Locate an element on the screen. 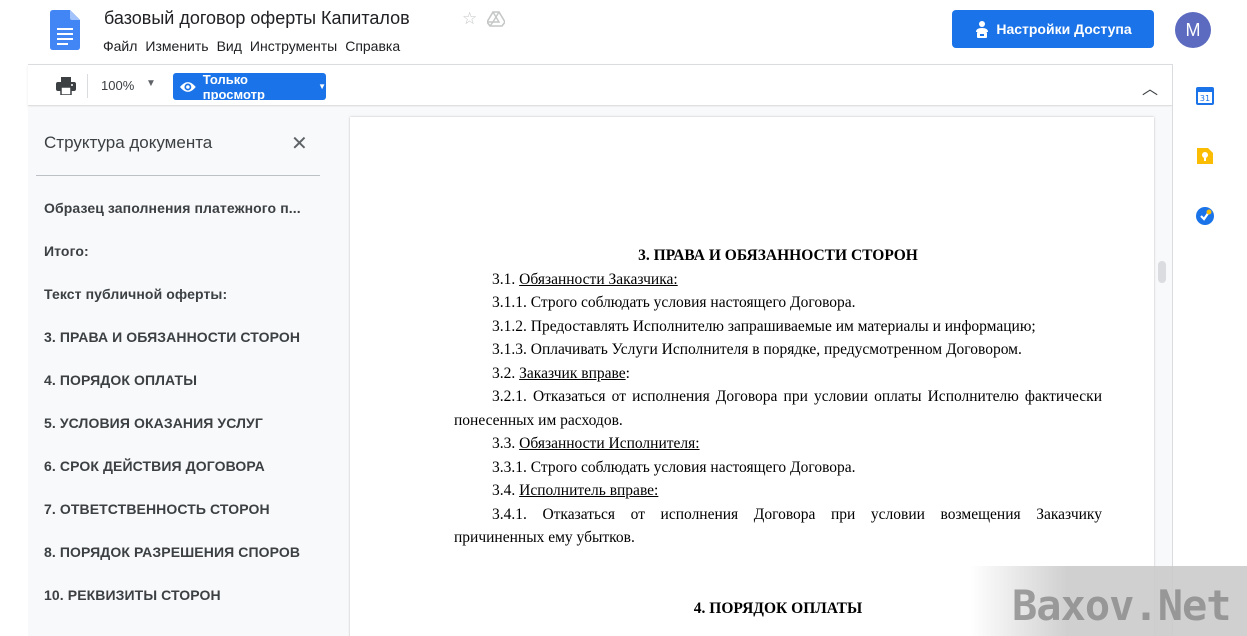  outline-item: 7. ОТВЕТСТВЕННОСТЬ СТОРОН is located at coordinates (157, 509).